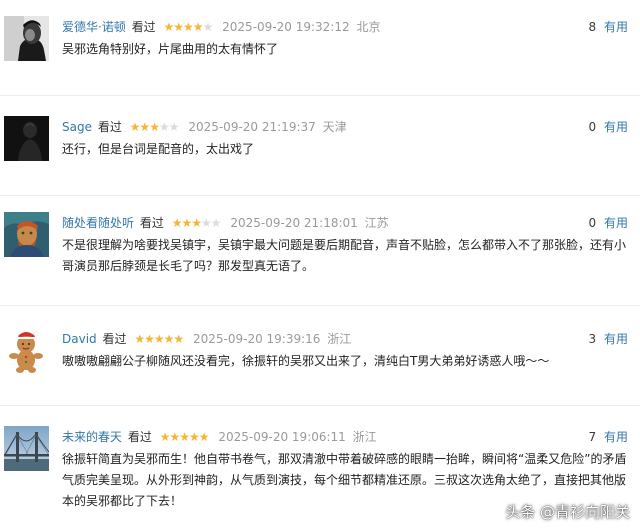  Describe the element at coordinates (225, 223) in the screenshot. I see `comment-meta: 随处看随处听 看过 ★★★★★ 2025-09-20 21:18:01 江苏` at that location.